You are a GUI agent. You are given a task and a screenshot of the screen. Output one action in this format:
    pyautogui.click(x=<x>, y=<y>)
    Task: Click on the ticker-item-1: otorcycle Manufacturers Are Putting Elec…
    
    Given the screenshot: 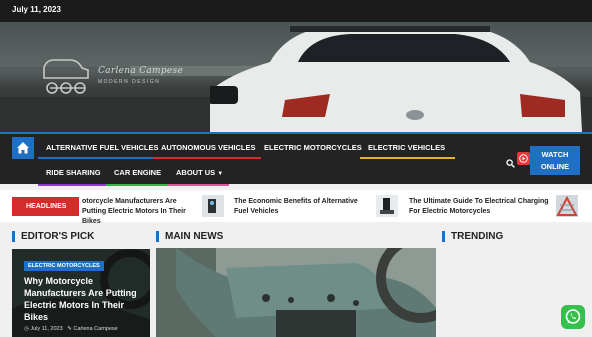 What is the action you would take?
    pyautogui.click(x=139, y=212)
    